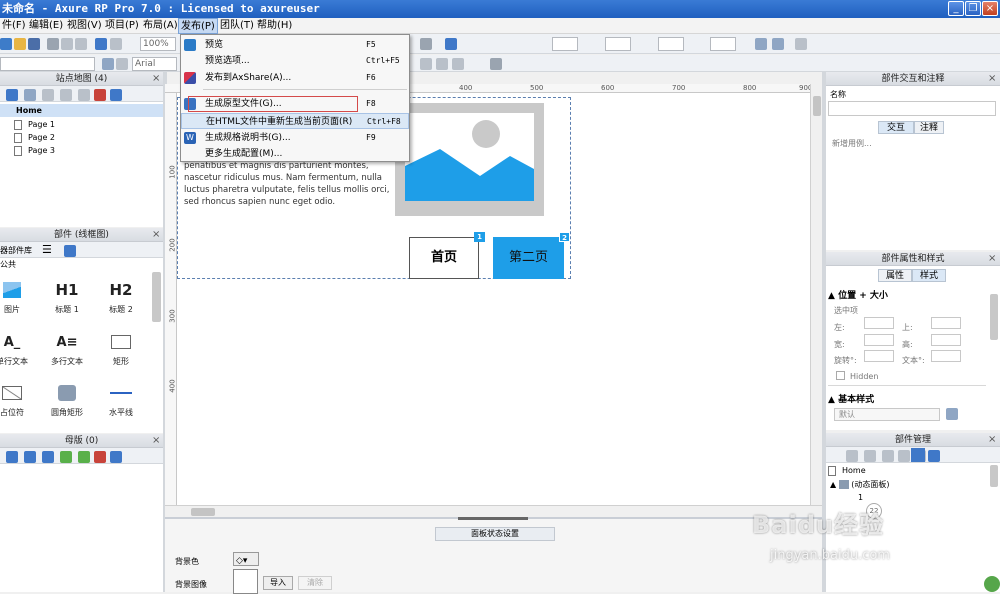 The width and height of the screenshot is (1000, 594). What do you see at coordinates (34, 124) in the screenshot?
I see `sitemap-page-1: Page 1` at bounding box center [34, 124].